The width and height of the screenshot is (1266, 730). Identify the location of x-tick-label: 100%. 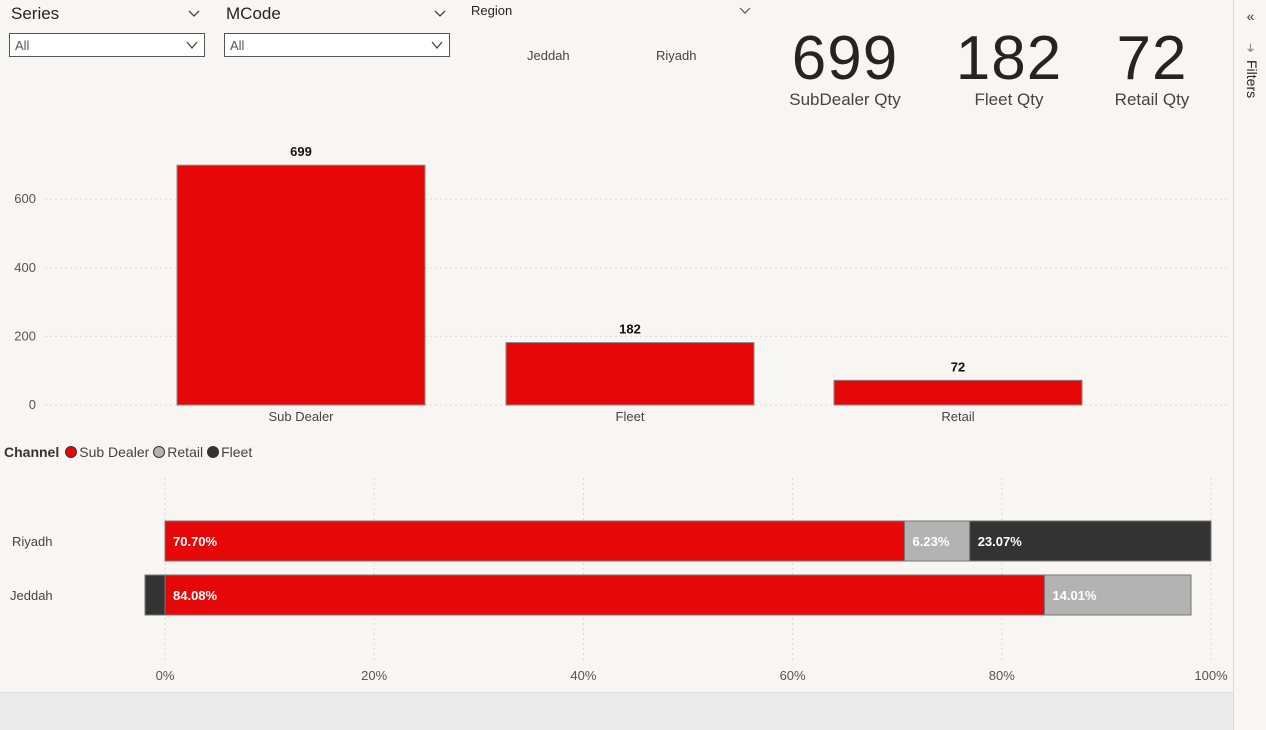
(1211, 675).